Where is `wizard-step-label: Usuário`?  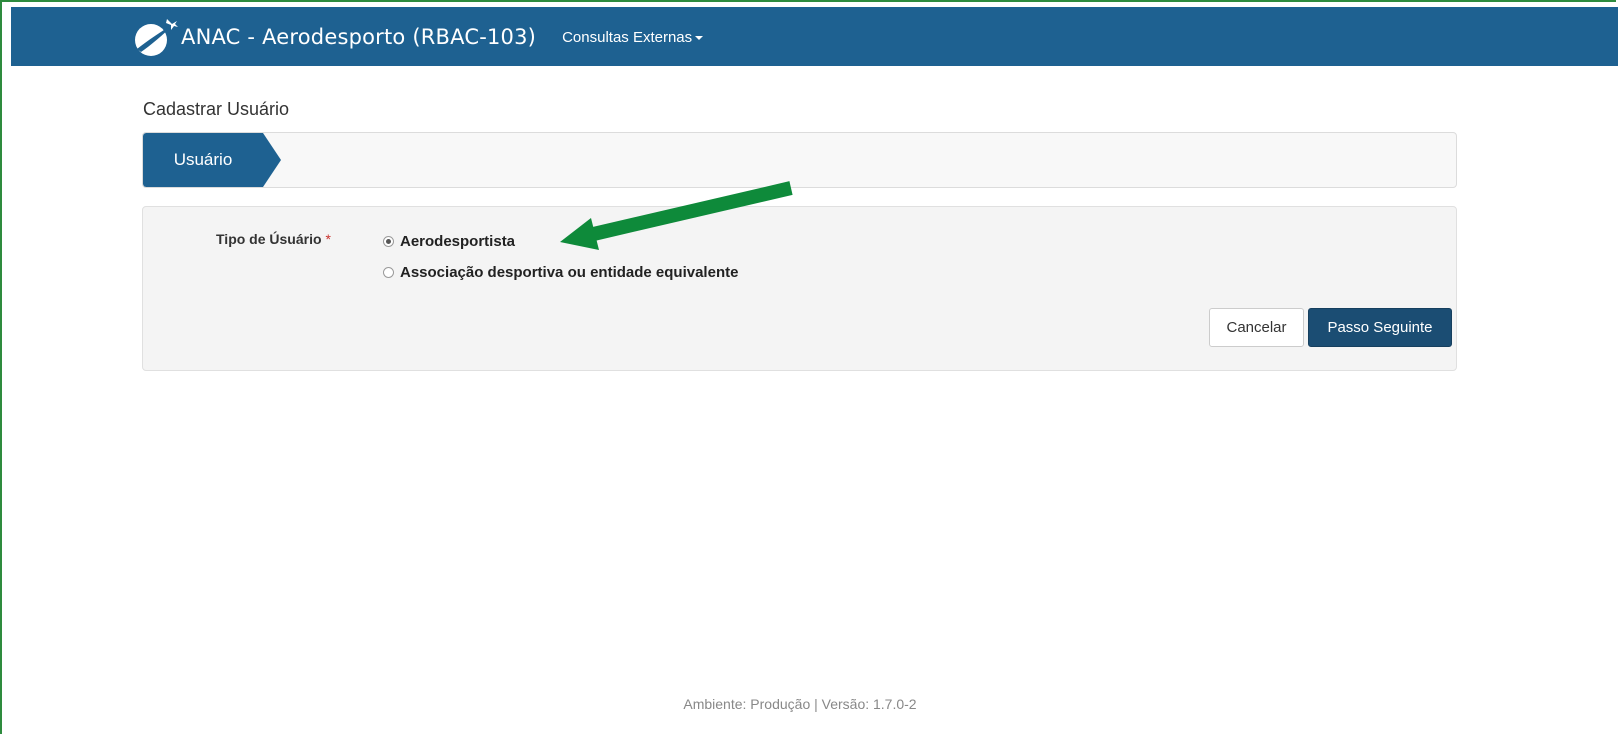
wizard-step-label: Usuário is located at coordinates (203, 160).